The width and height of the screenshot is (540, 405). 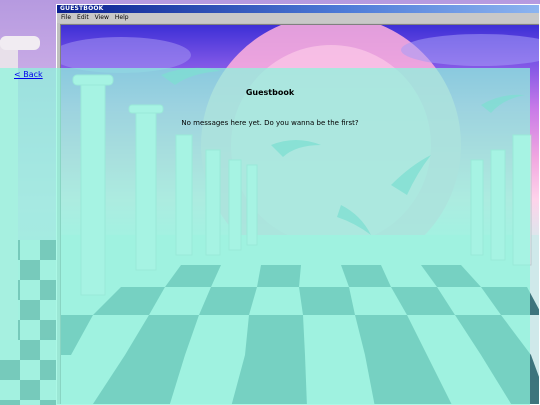 I want to click on back-link: < Back, so click(x=28, y=74).